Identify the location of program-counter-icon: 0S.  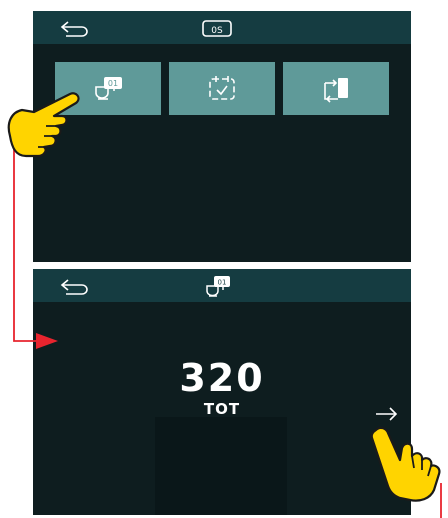
(217, 28).